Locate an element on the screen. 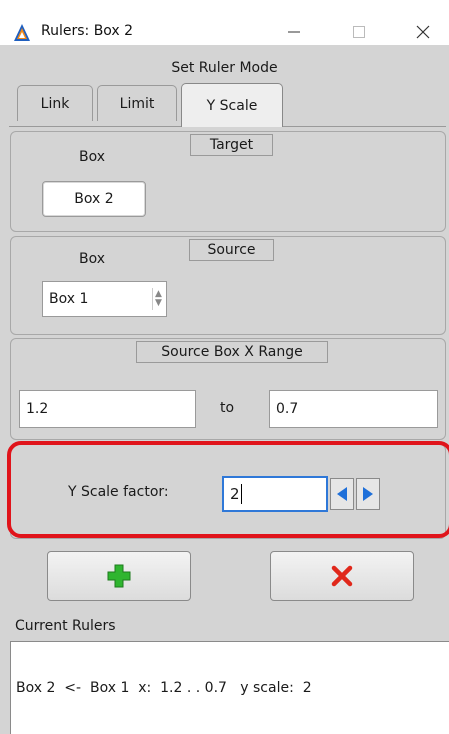  title-bar: Rulers: Box 2 is located at coordinates (224, 22).